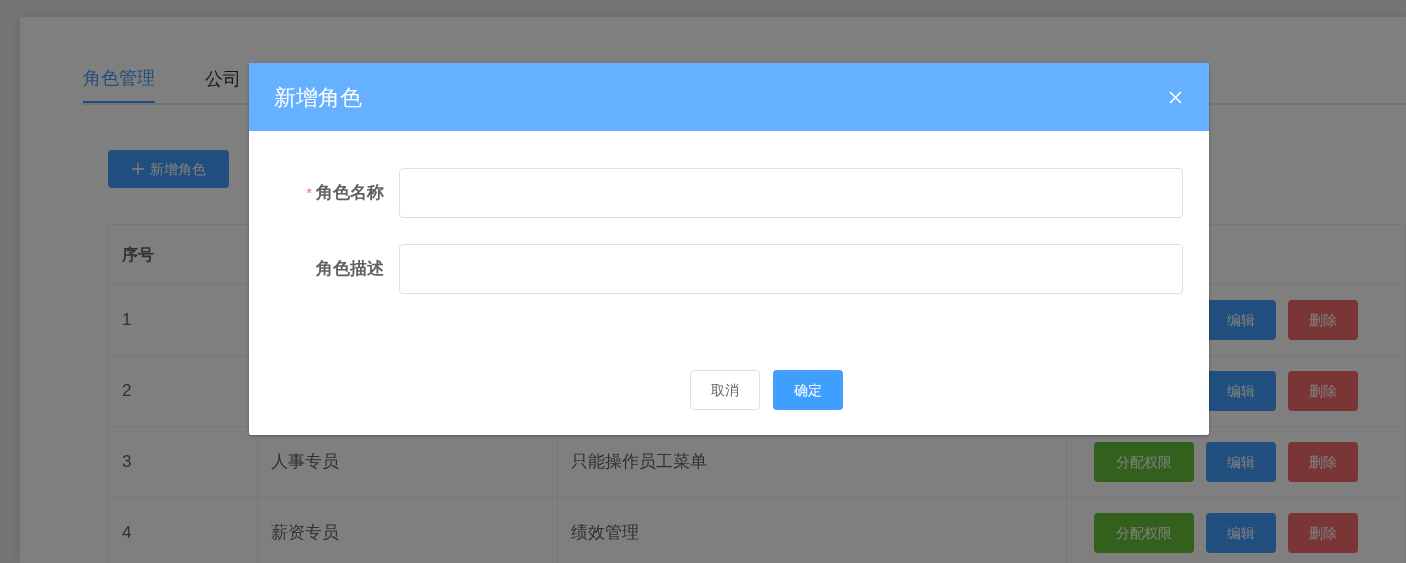 The height and width of the screenshot is (563, 1406). Describe the element at coordinates (138, 254) in the screenshot. I see `column-header: 序号` at that location.